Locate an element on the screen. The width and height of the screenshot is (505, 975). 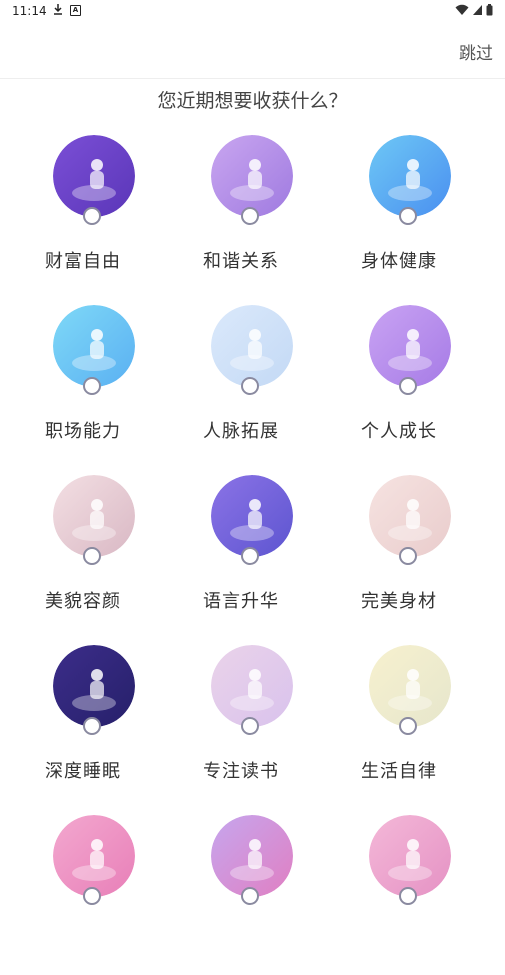
battery-icon is located at coordinates (489, 10).